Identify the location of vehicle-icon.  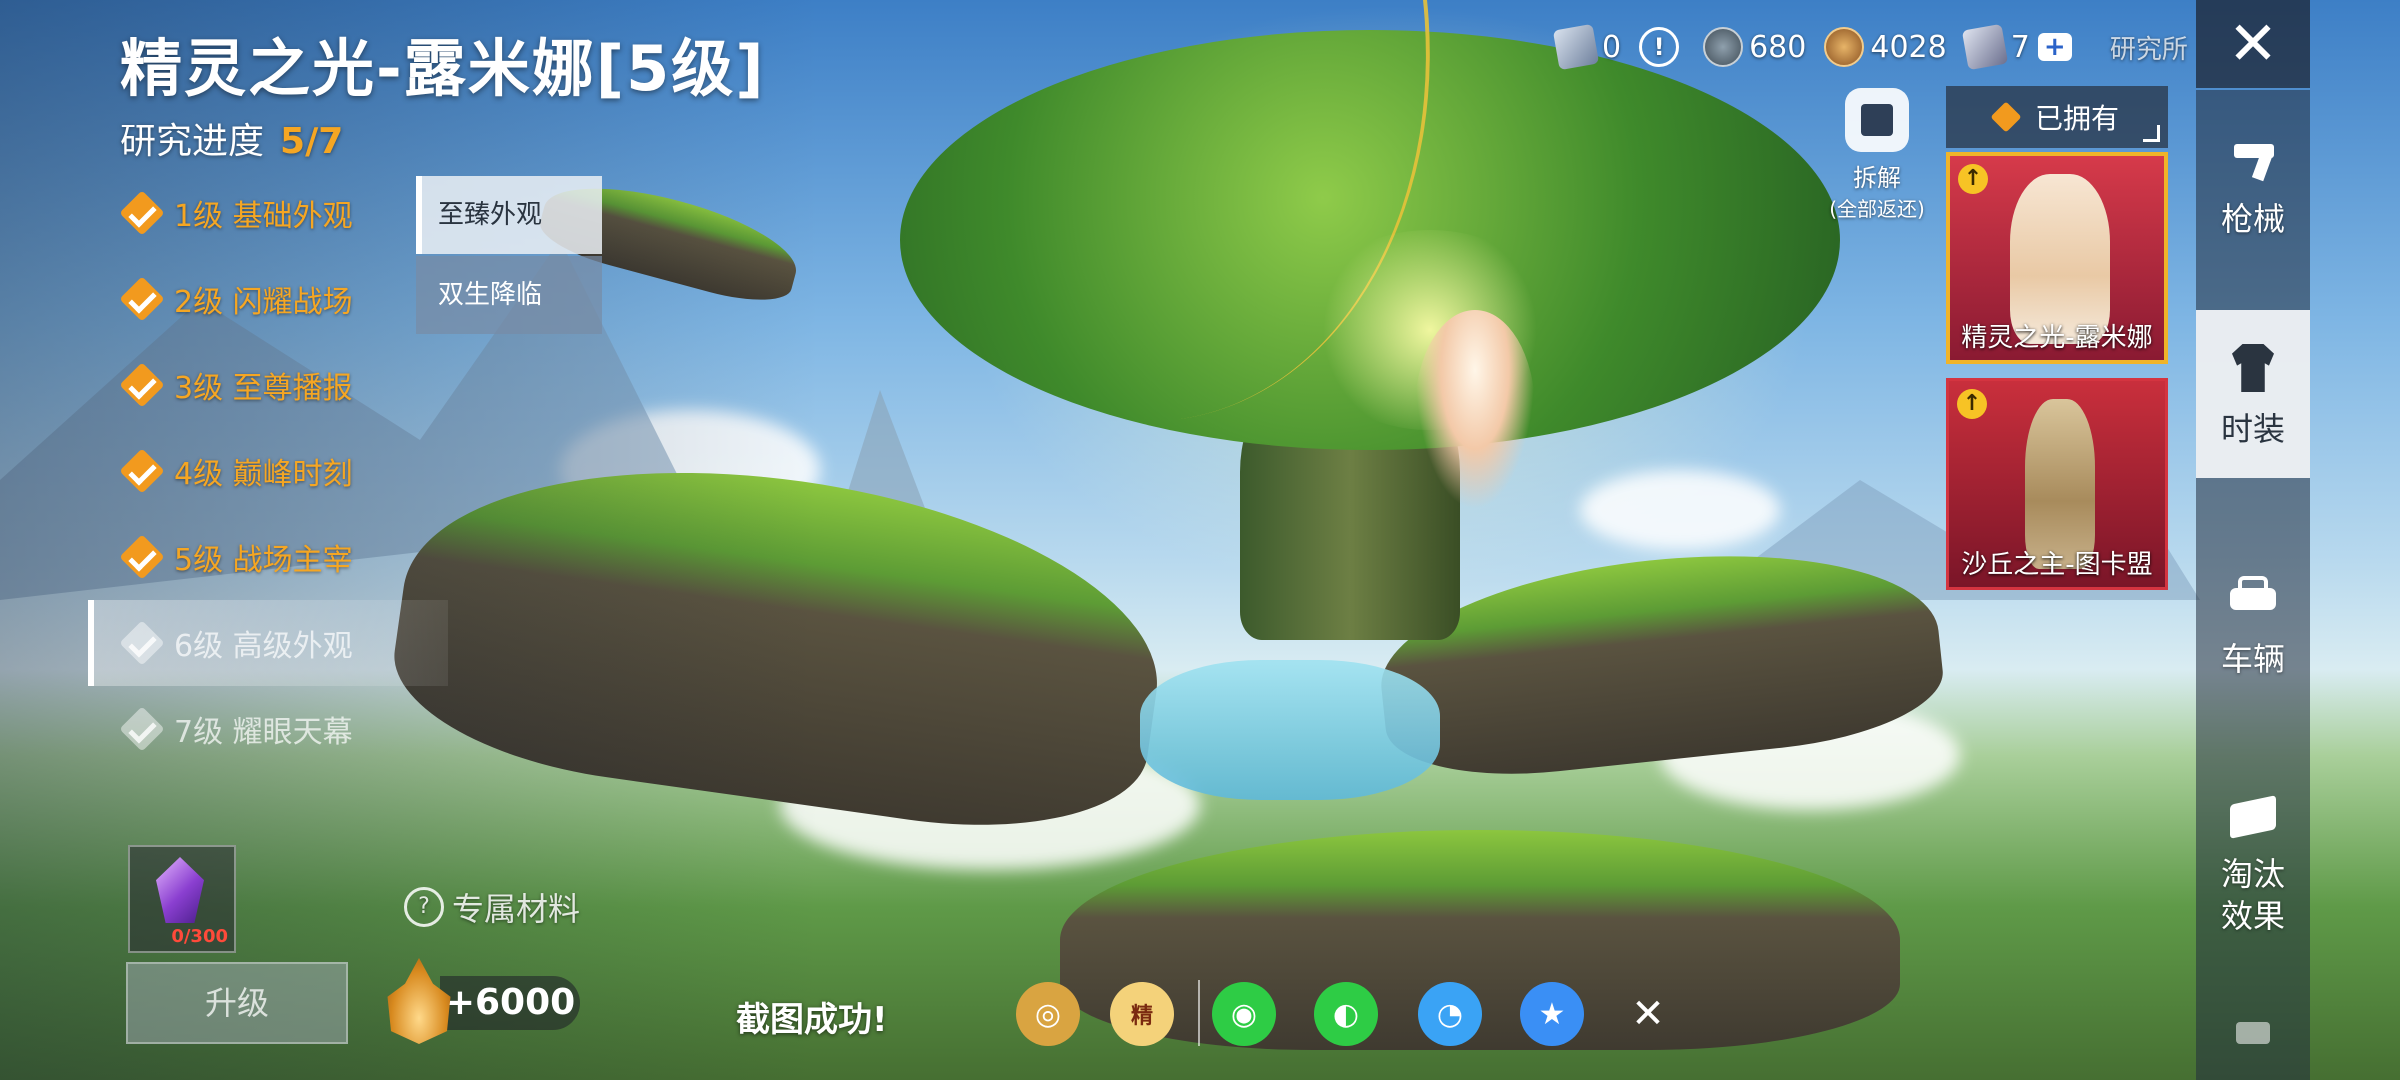
(2253, 597).